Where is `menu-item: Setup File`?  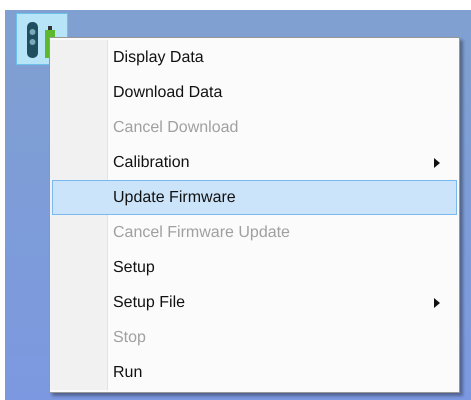 menu-item: Setup File is located at coordinates (254, 302).